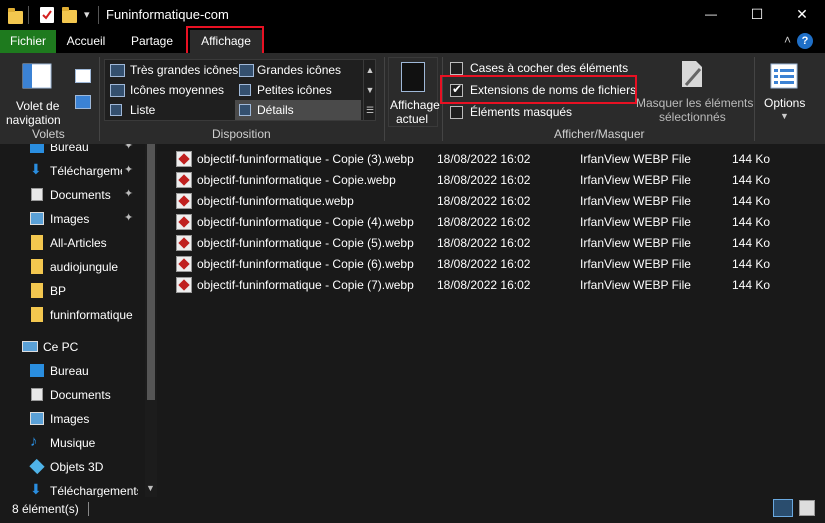 The width and height of the screenshot is (825, 523). I want to click on item-checkboxes-toggle: Cases à cocher des éléments, so click(538, 68).